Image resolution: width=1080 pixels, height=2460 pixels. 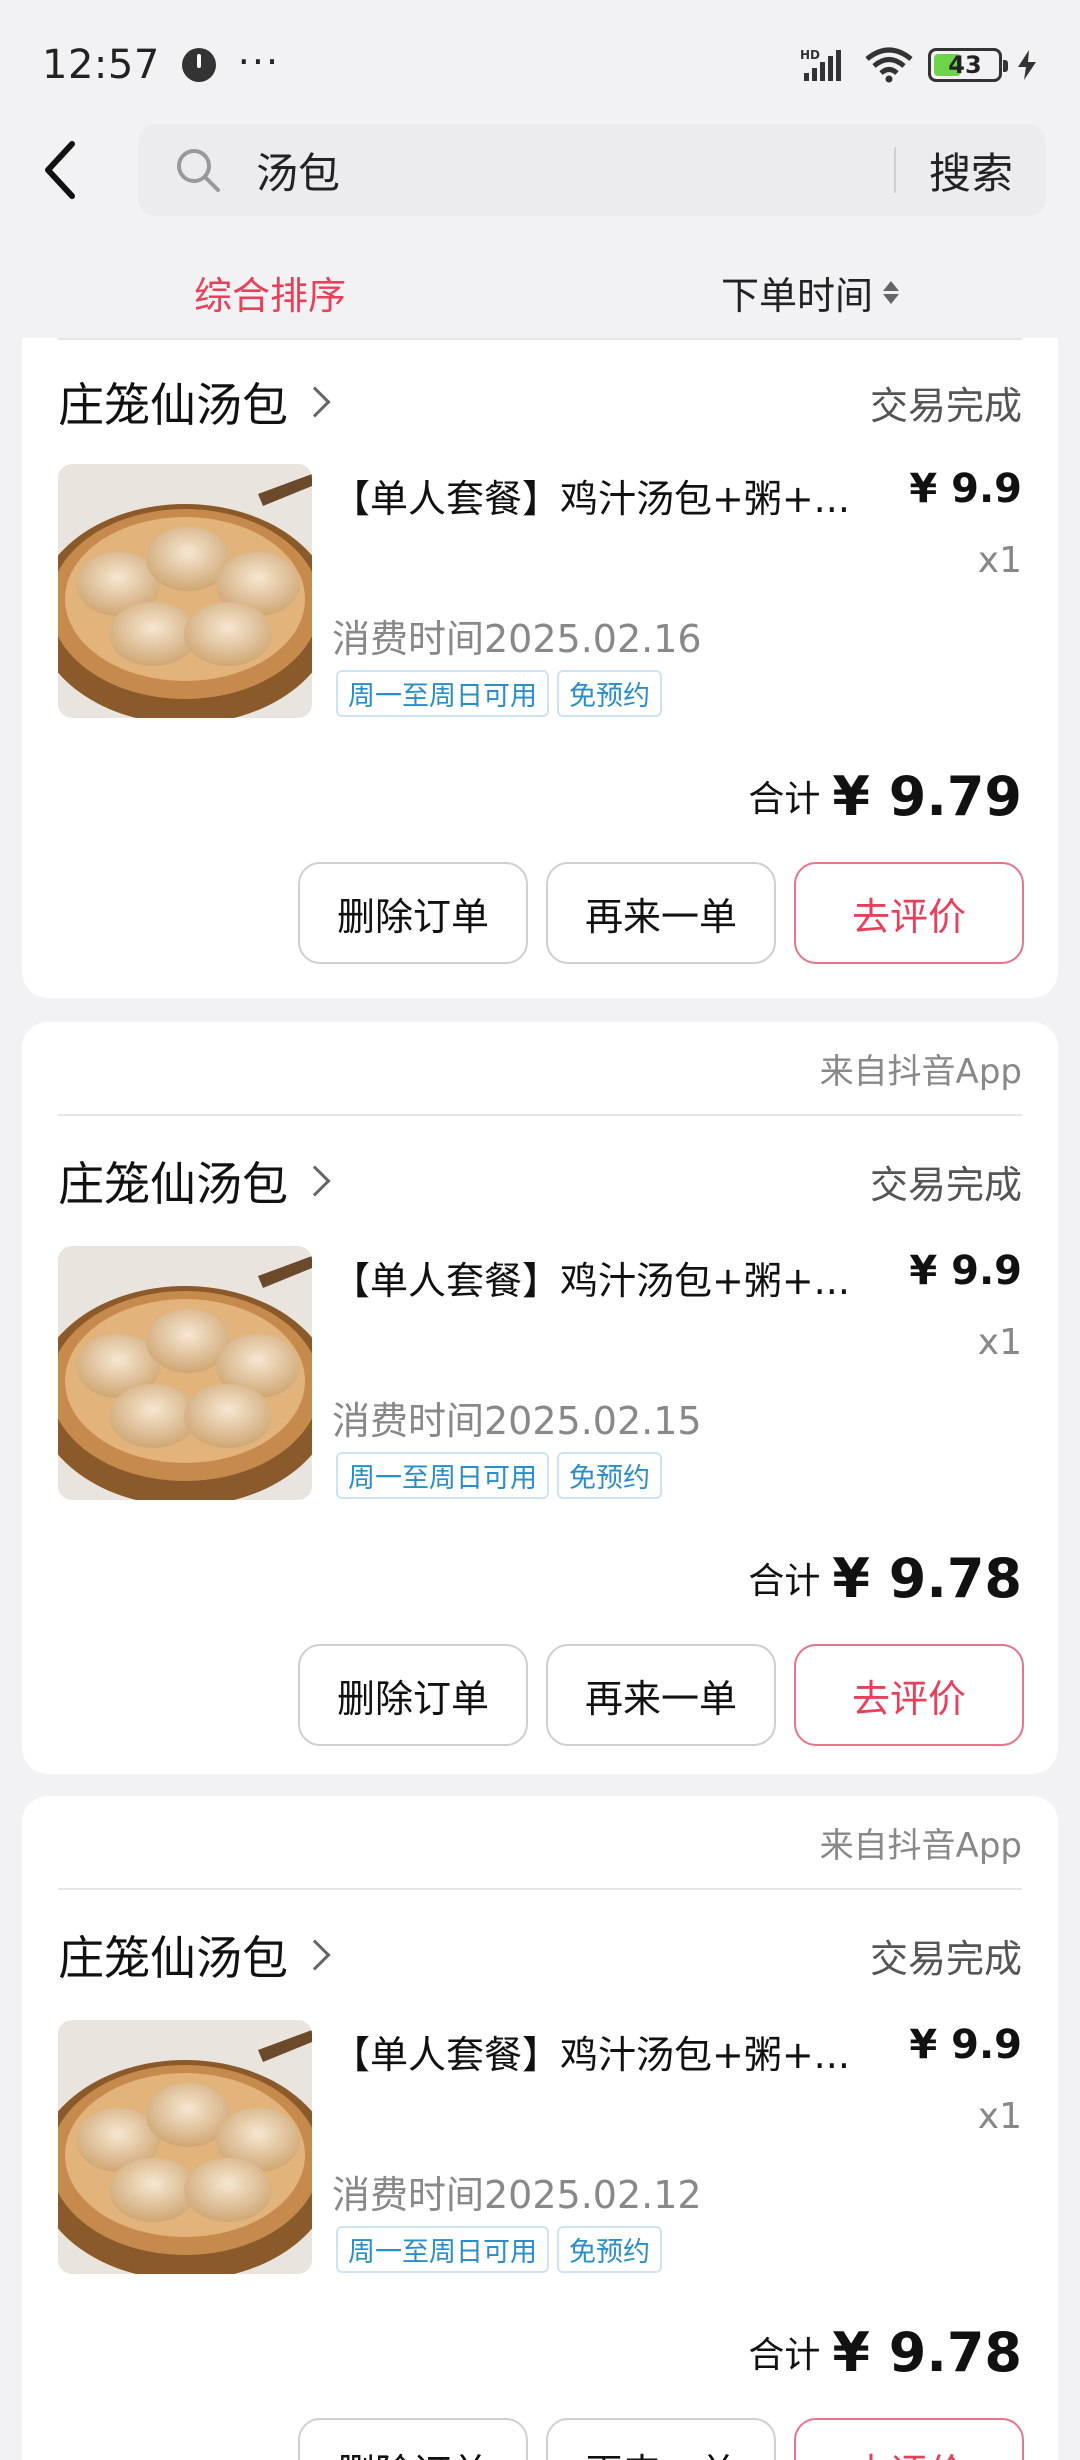 I want to click on wifi-icon, so click(x=889, y=65).